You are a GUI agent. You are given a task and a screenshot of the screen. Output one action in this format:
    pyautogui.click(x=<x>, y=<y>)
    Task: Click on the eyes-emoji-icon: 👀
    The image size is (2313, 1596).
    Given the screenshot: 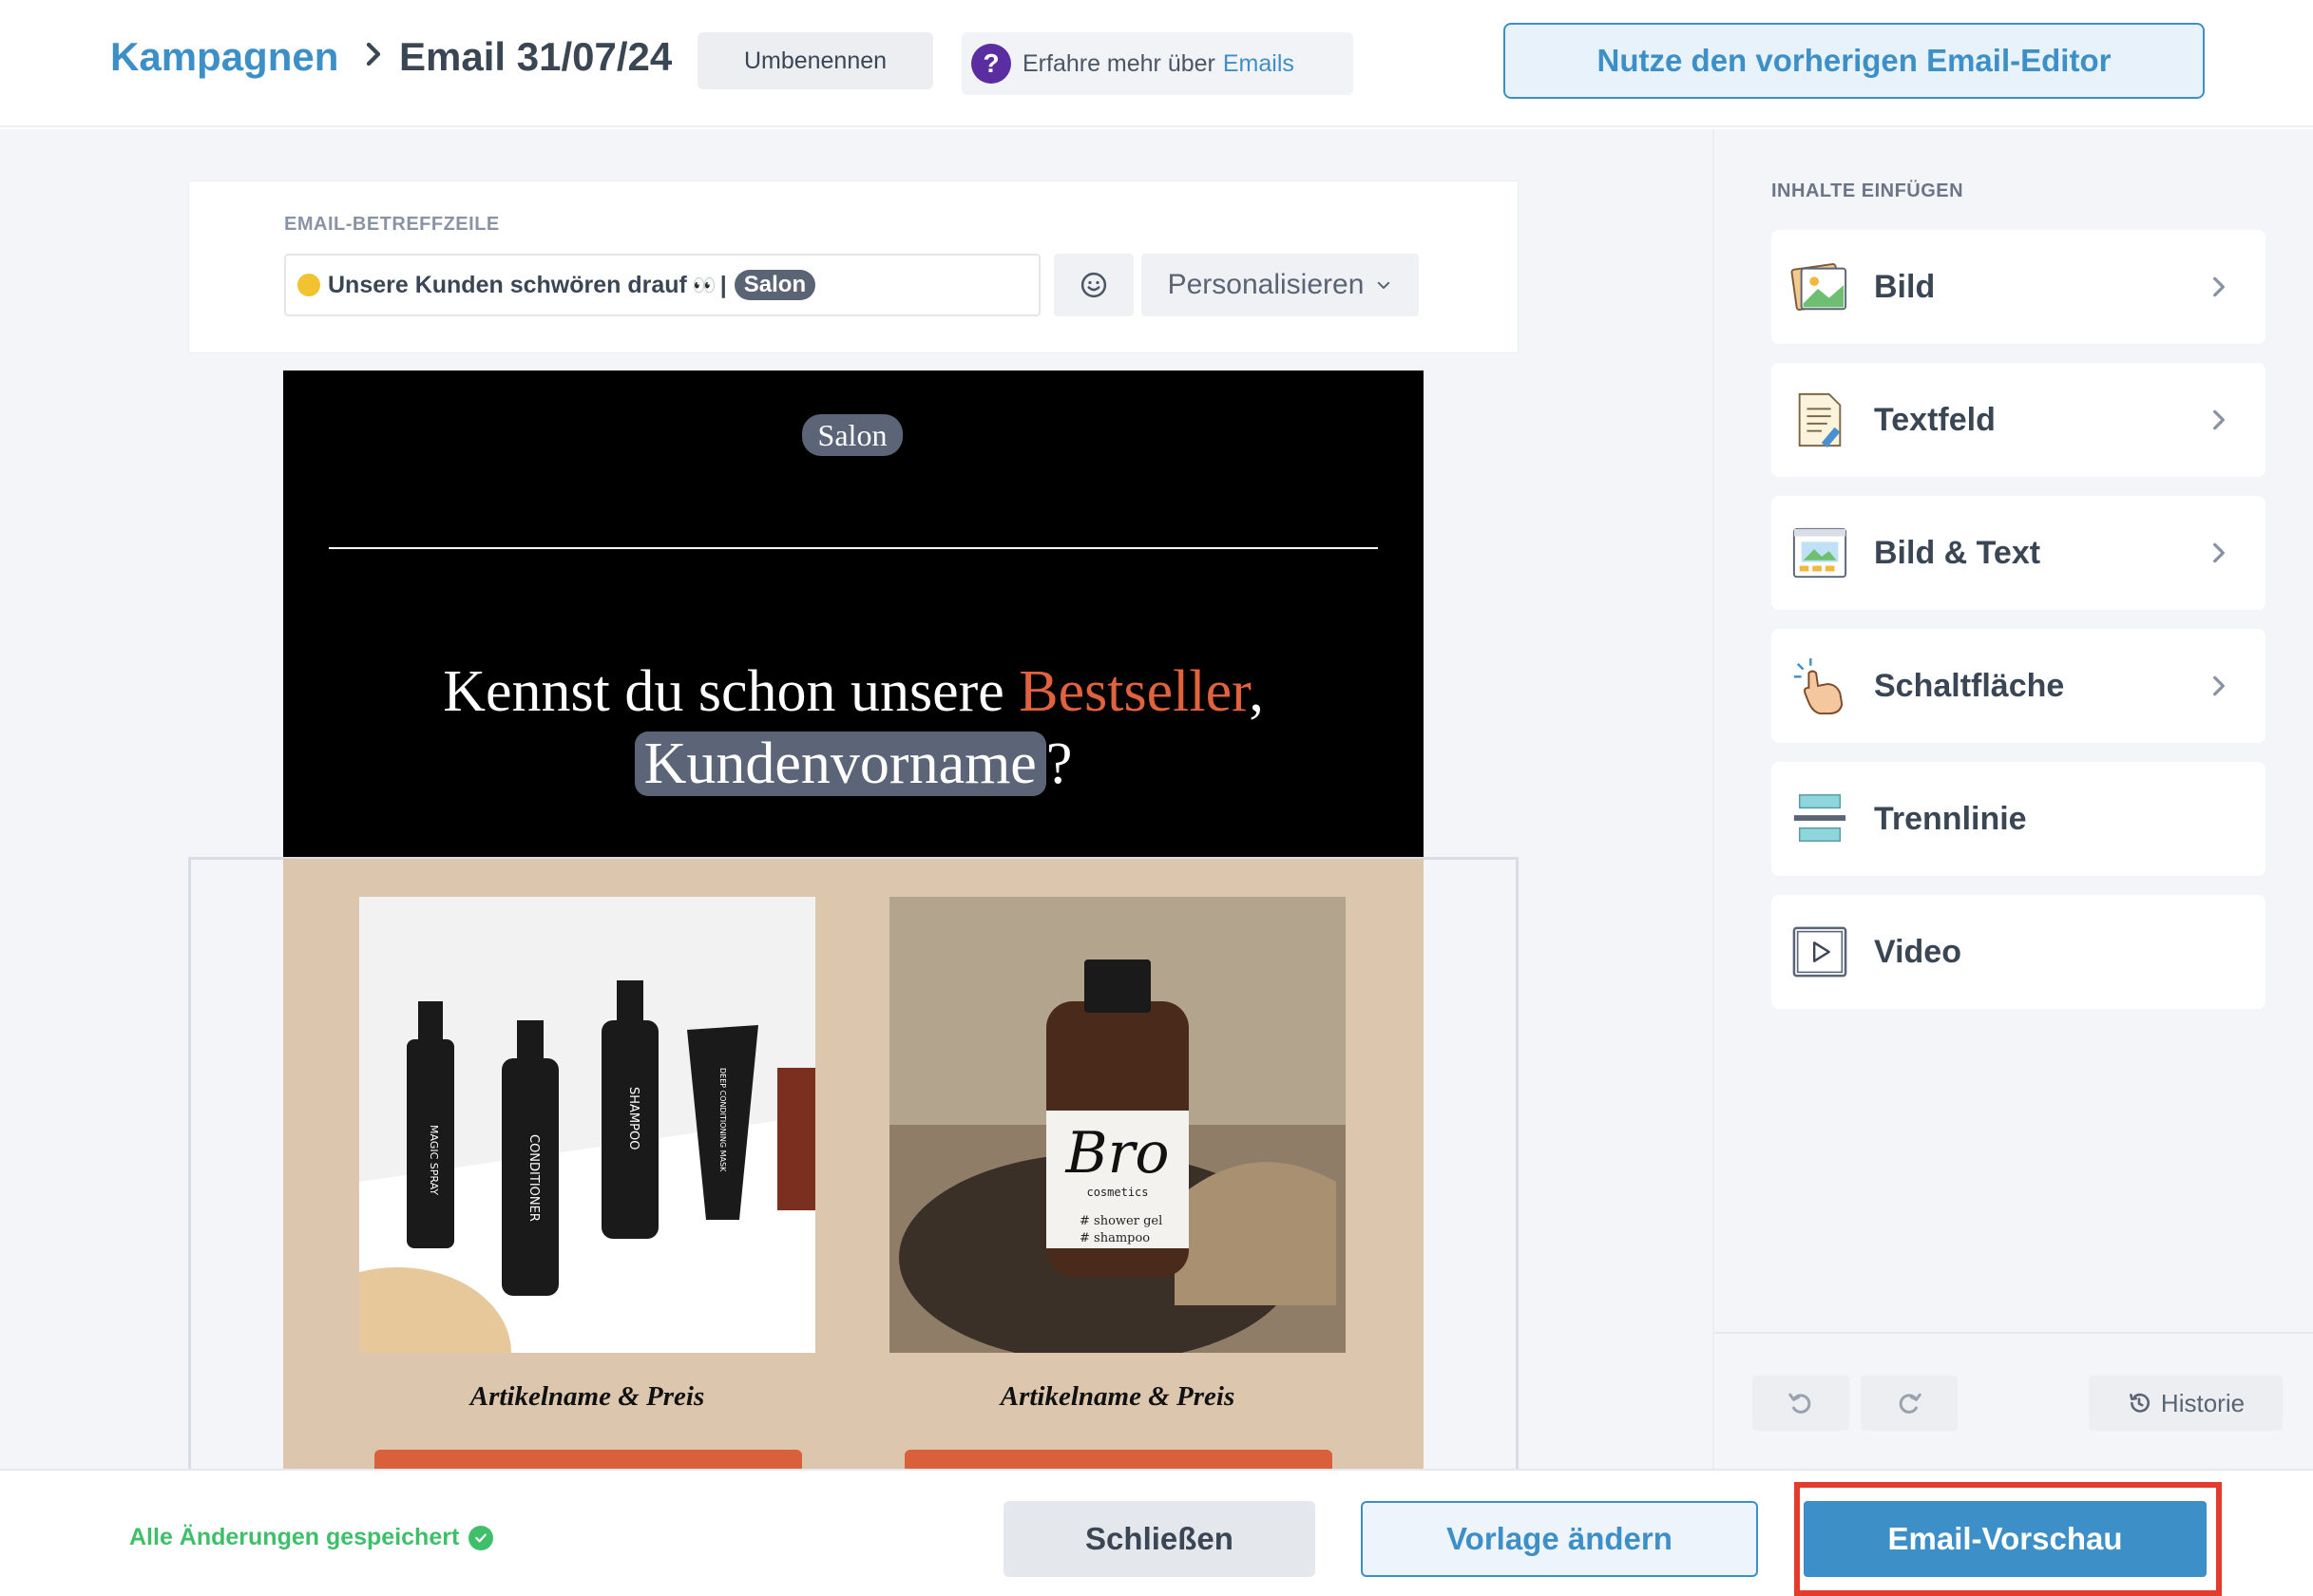 What is the action you would take?
    pyautogui.click(x=704, y=285)
    